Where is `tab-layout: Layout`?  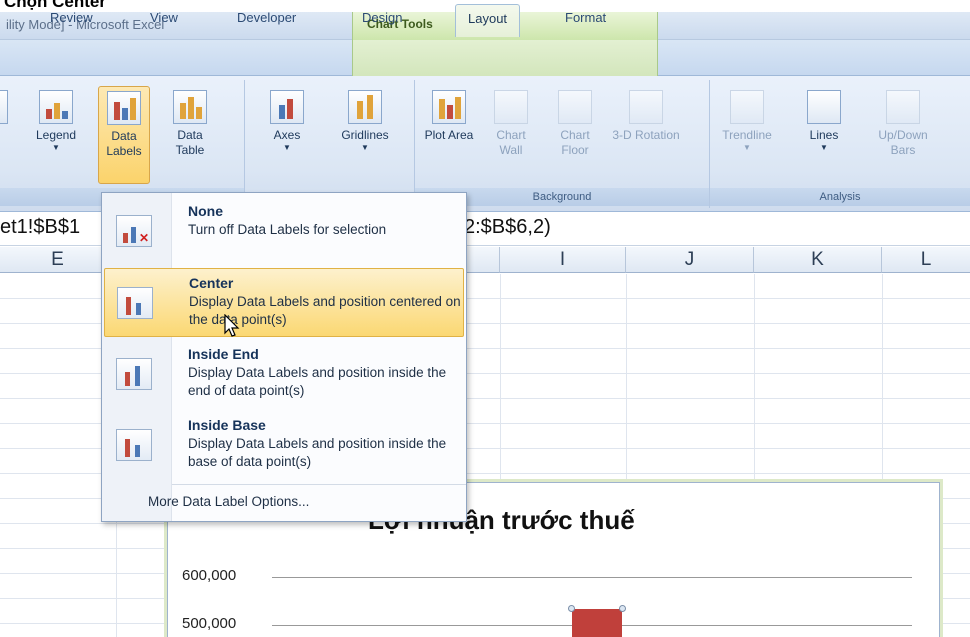
tab-layout: Layout is located at coordinates (488, 20).